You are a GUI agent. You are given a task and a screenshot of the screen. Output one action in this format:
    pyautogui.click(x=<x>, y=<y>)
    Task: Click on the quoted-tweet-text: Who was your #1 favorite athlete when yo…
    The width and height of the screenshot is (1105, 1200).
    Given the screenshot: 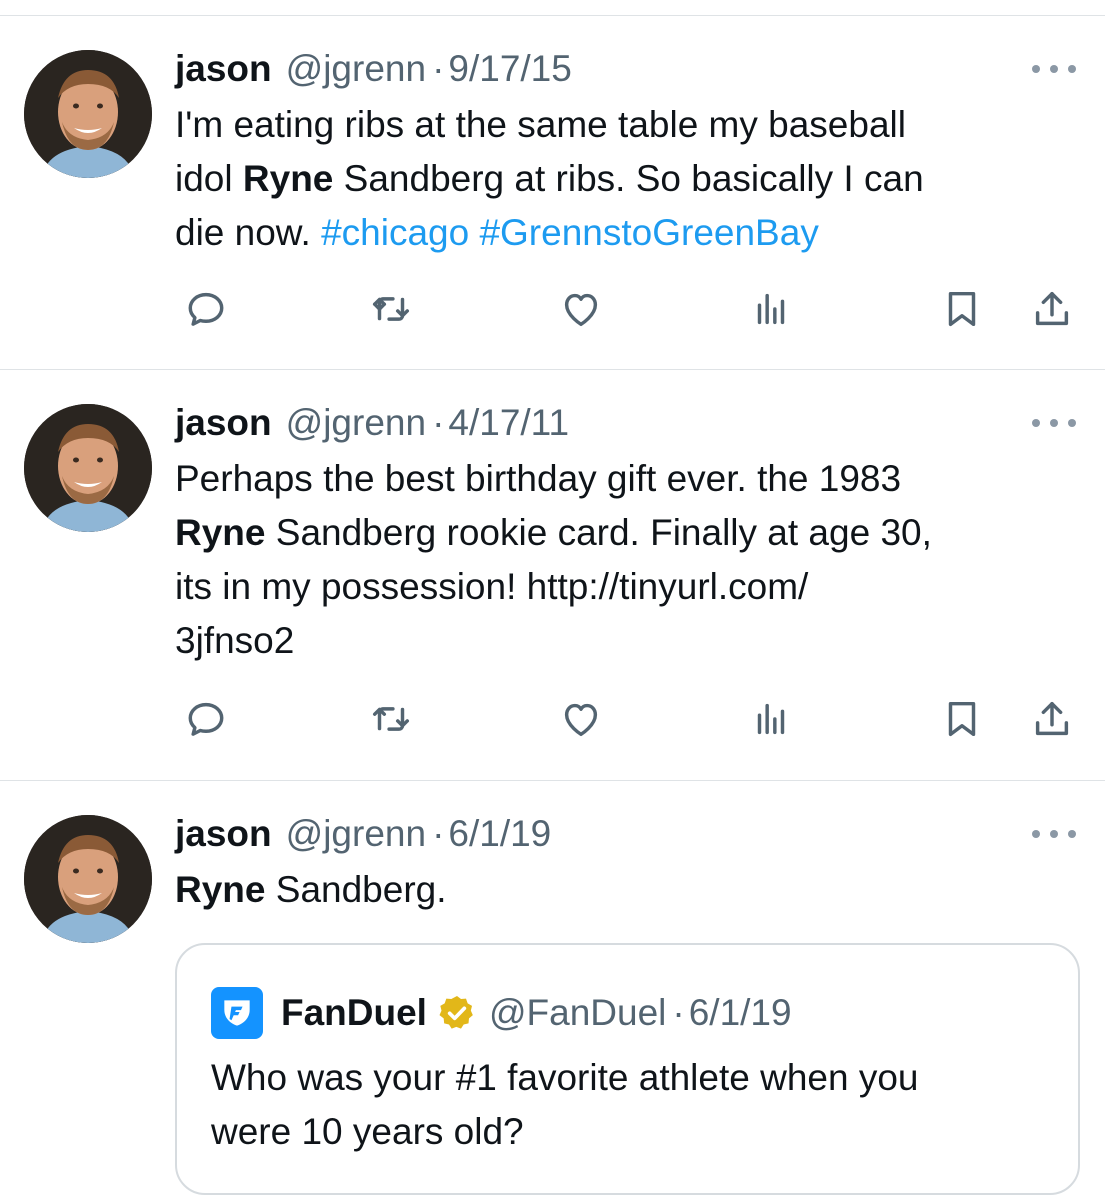 What is the action you would take?
    pyautogui.click(x=631, y=1105)
    